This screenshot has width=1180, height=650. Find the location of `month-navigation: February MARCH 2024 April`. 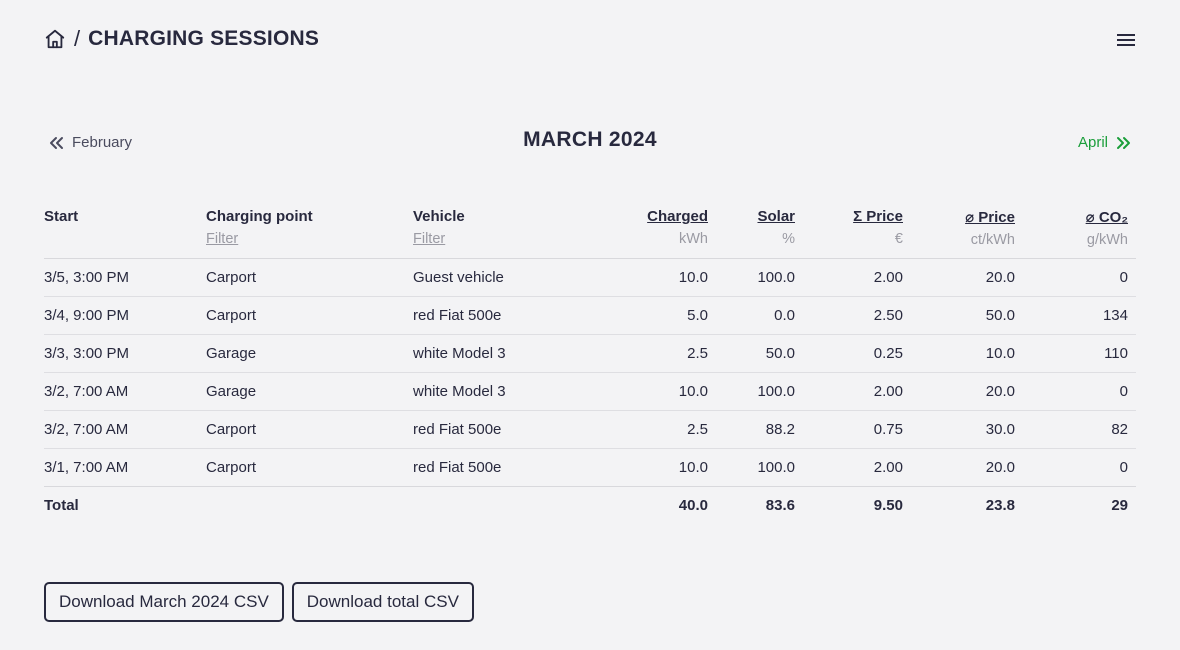

month-navigation: February MARCH 2024 April is located at coordinates (590, 142).